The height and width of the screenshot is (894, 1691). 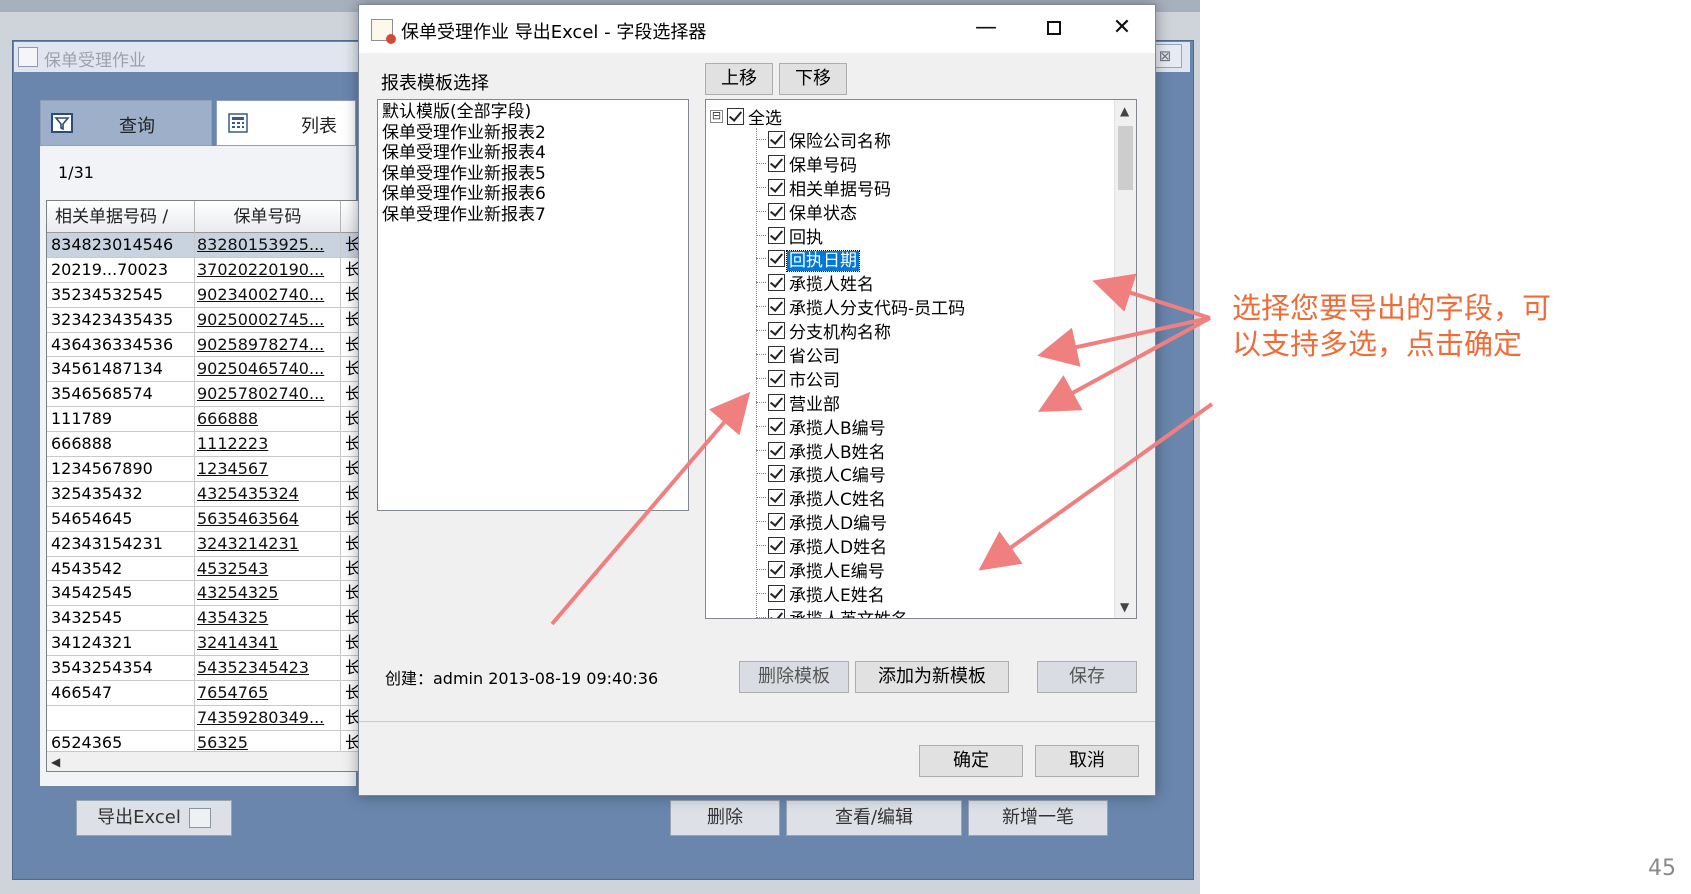 What do you see at coordinates (1087, 761) in the screenshot?
I see `cancel-button: 取消` at bounding box center [1087, 761].